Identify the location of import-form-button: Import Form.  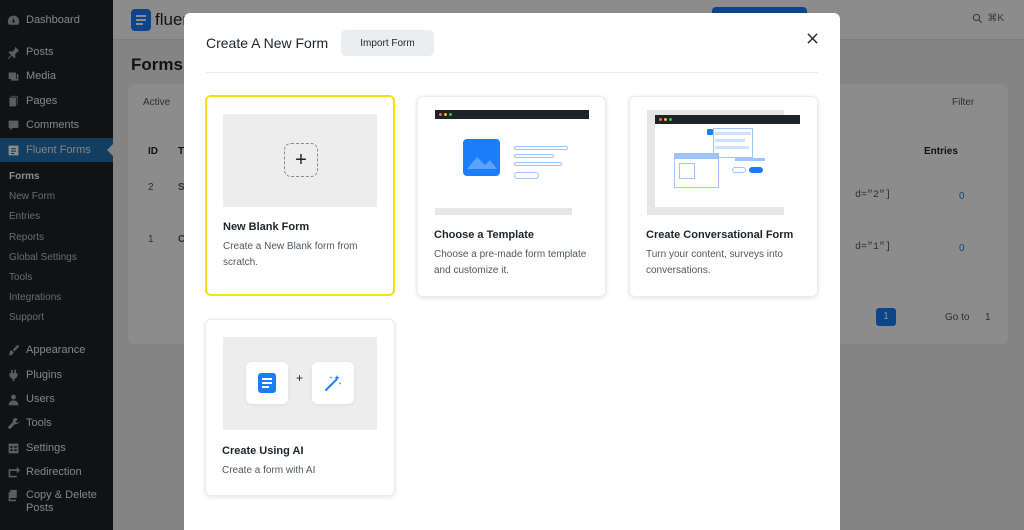
(387, 43).